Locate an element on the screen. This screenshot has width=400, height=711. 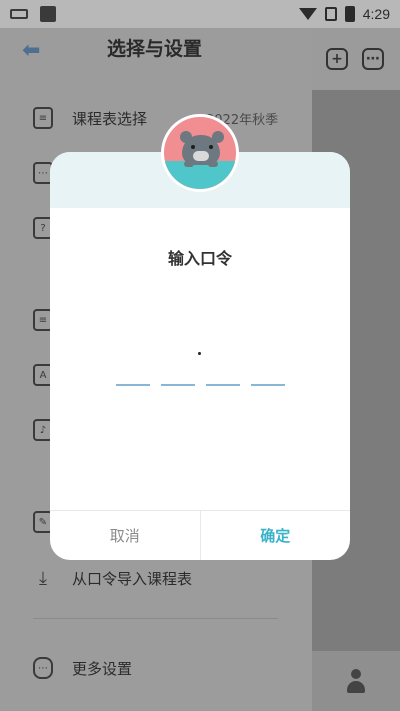
confirm-button: 确定 is located at coordinates (276, 535).